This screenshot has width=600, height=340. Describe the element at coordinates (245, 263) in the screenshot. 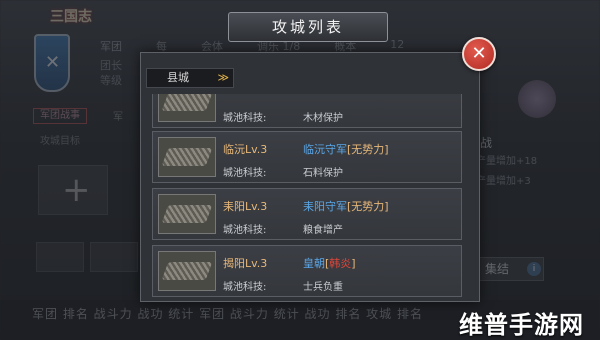

I see `city-name: 揭阳Lv.3` at that location.